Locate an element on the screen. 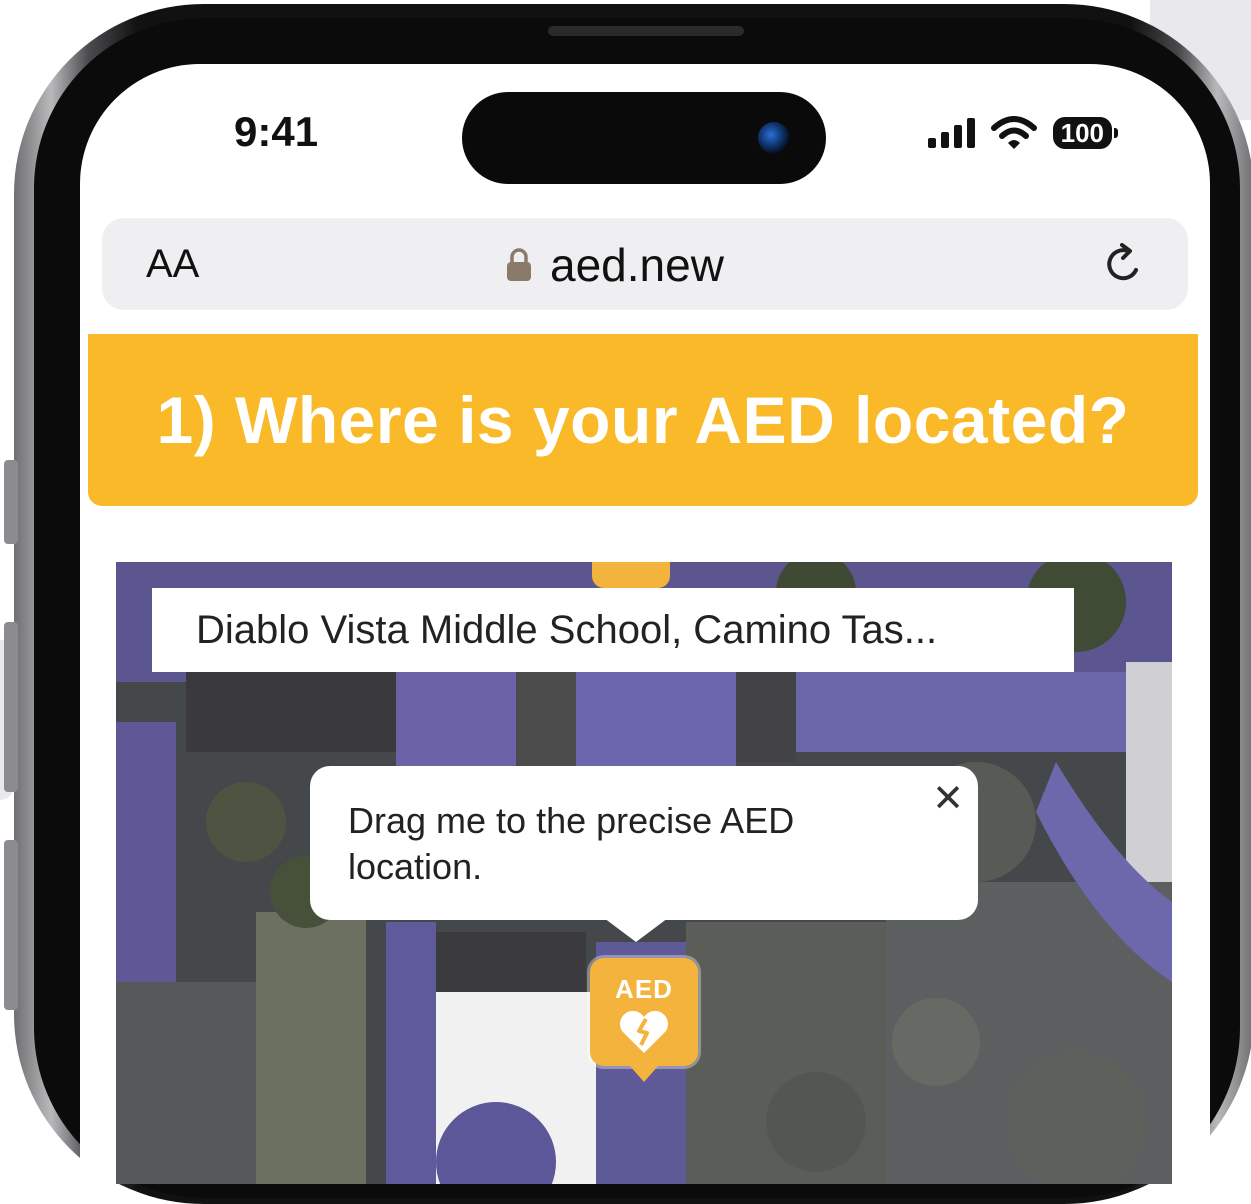 The height and width of the screenshot is (1204, 1251). tooltip-text: Drag me to the precise AED location. is located at coordinates (571, 843).